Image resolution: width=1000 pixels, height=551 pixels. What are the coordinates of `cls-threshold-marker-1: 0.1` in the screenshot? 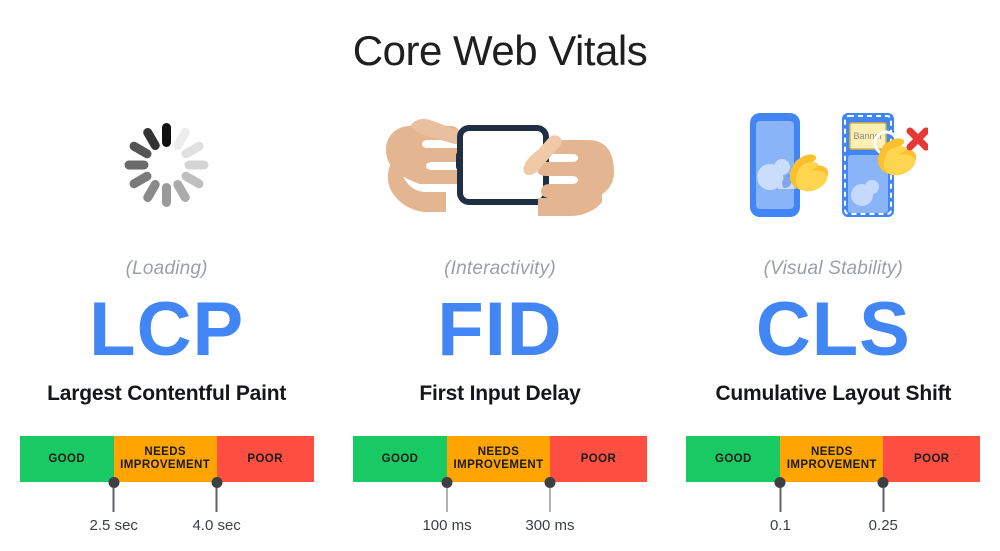 It's located at (780, 505).